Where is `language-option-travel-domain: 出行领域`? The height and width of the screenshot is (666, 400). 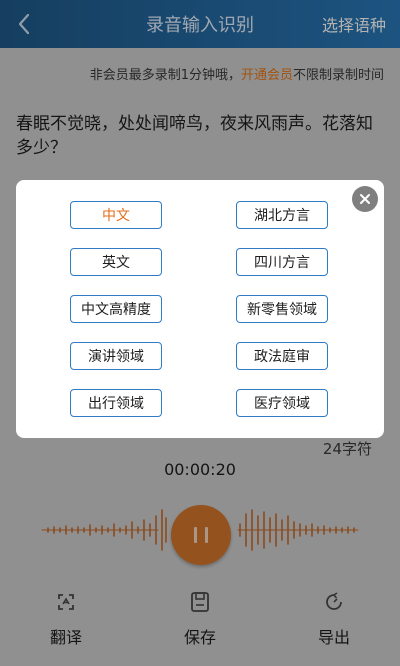
language-option-travel-domain: 出行领域 is located at coordinates (116, 403).